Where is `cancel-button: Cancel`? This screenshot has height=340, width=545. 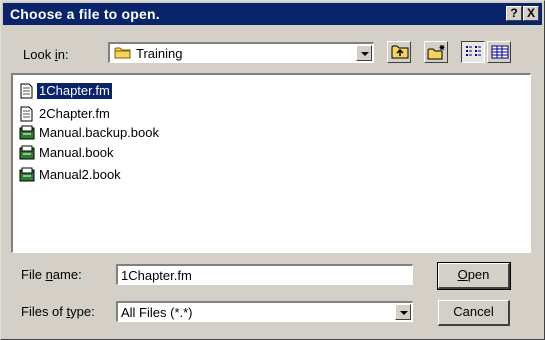 cancel-button: Cancel is located at coordinates (474, 313).